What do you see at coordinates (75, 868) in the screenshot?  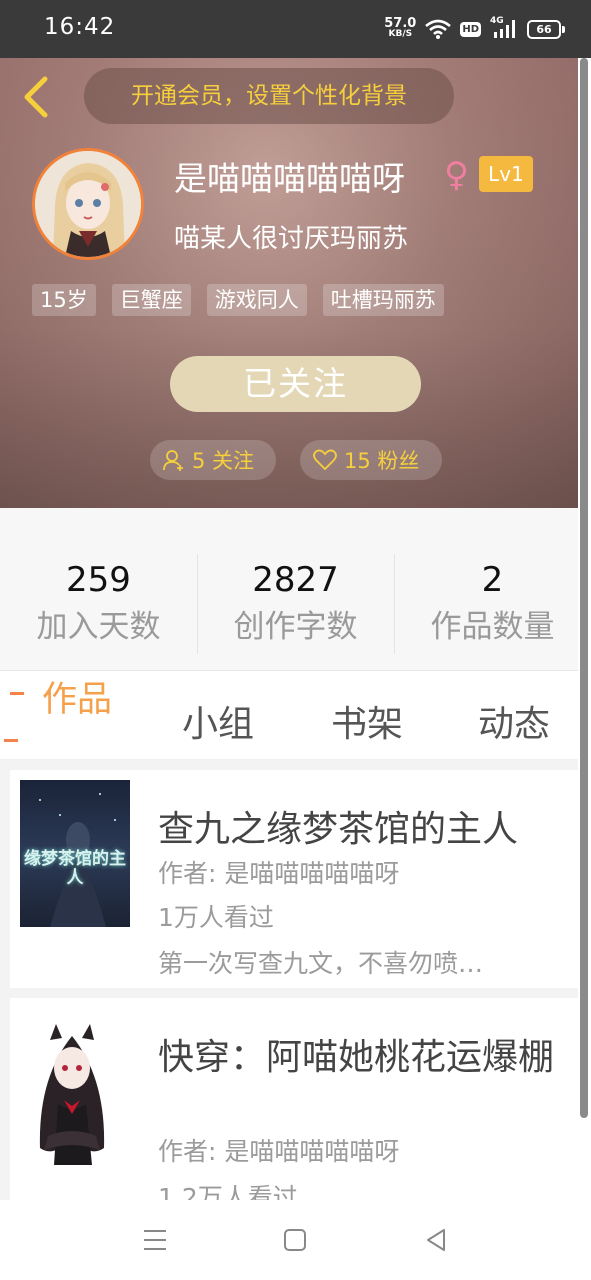 I see `cover-title: 缘梦茶馆的主人` at bounding box center [75, 868].